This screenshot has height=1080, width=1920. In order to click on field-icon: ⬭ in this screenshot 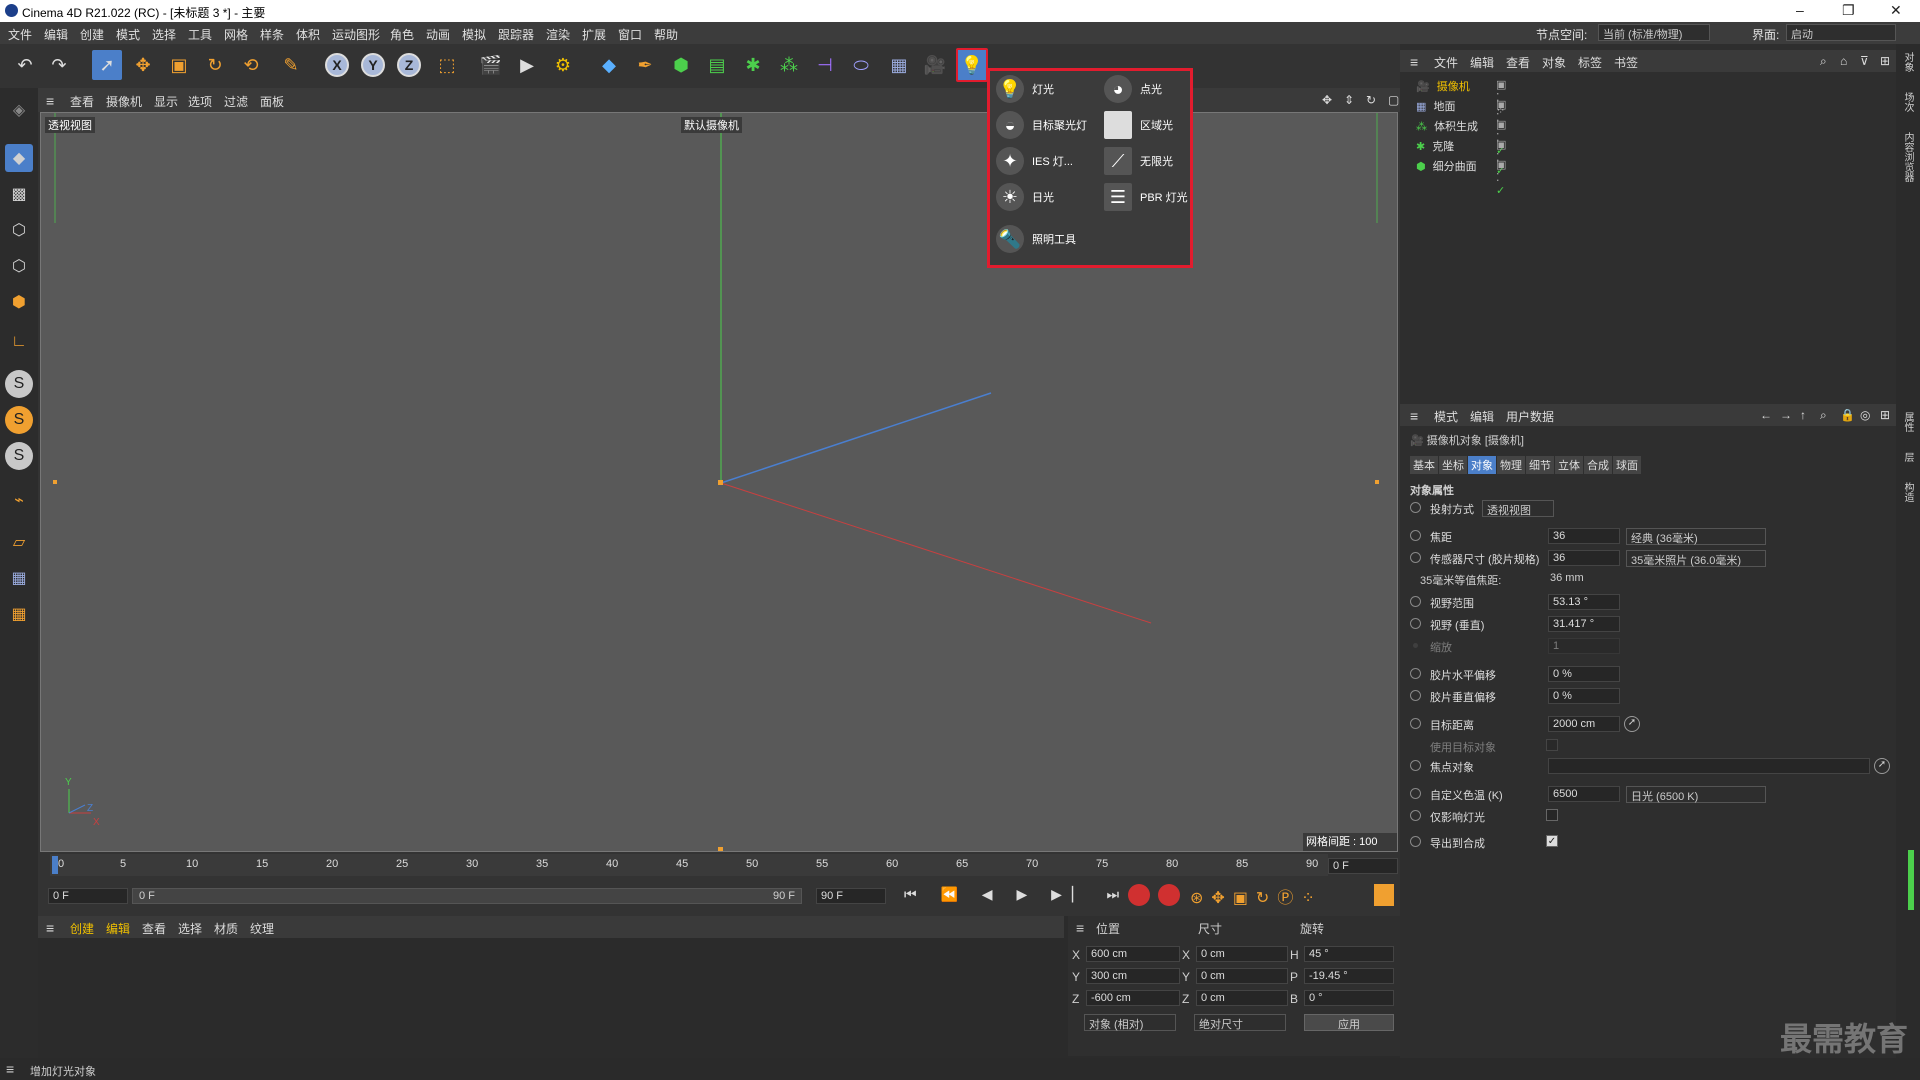, I will do `click(861, 65)`.